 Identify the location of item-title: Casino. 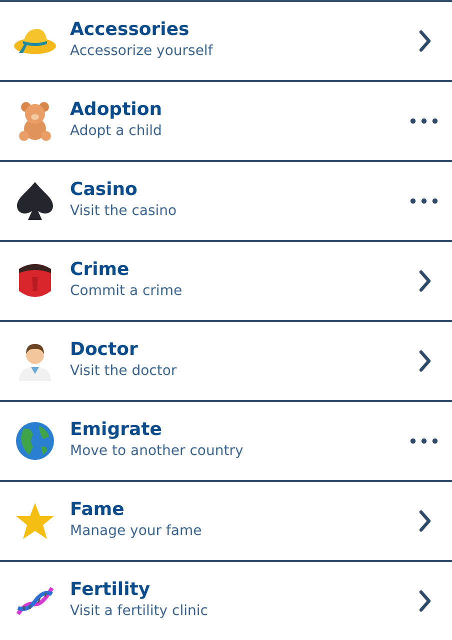
(104, 189).